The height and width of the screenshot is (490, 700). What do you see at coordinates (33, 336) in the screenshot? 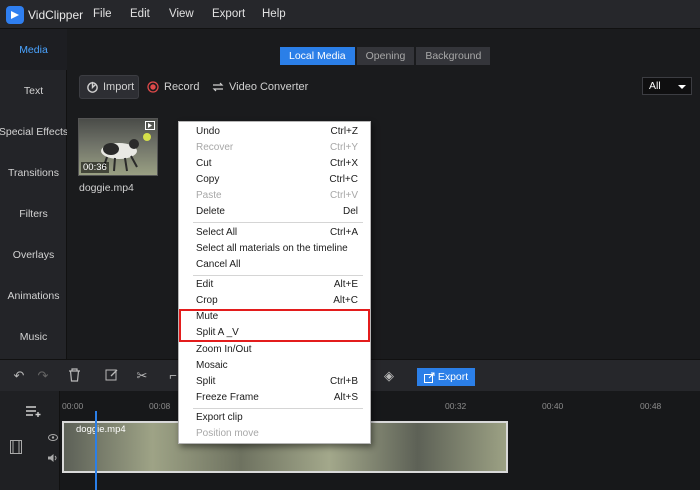
I see `sidebar-item-music: Music` at bounding box center [33, 336].